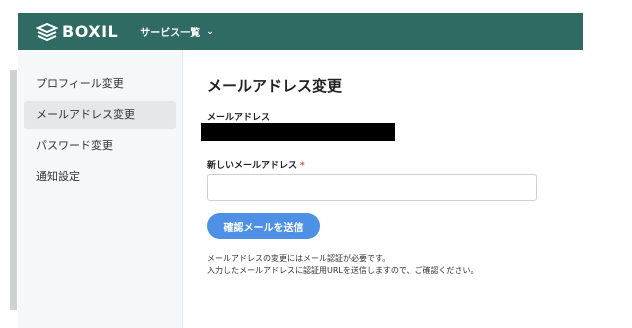 The height and width of the screenshot is (328, 632). I want to click on send-confirmation-button: 確認メールを送信, so click(263, 226).